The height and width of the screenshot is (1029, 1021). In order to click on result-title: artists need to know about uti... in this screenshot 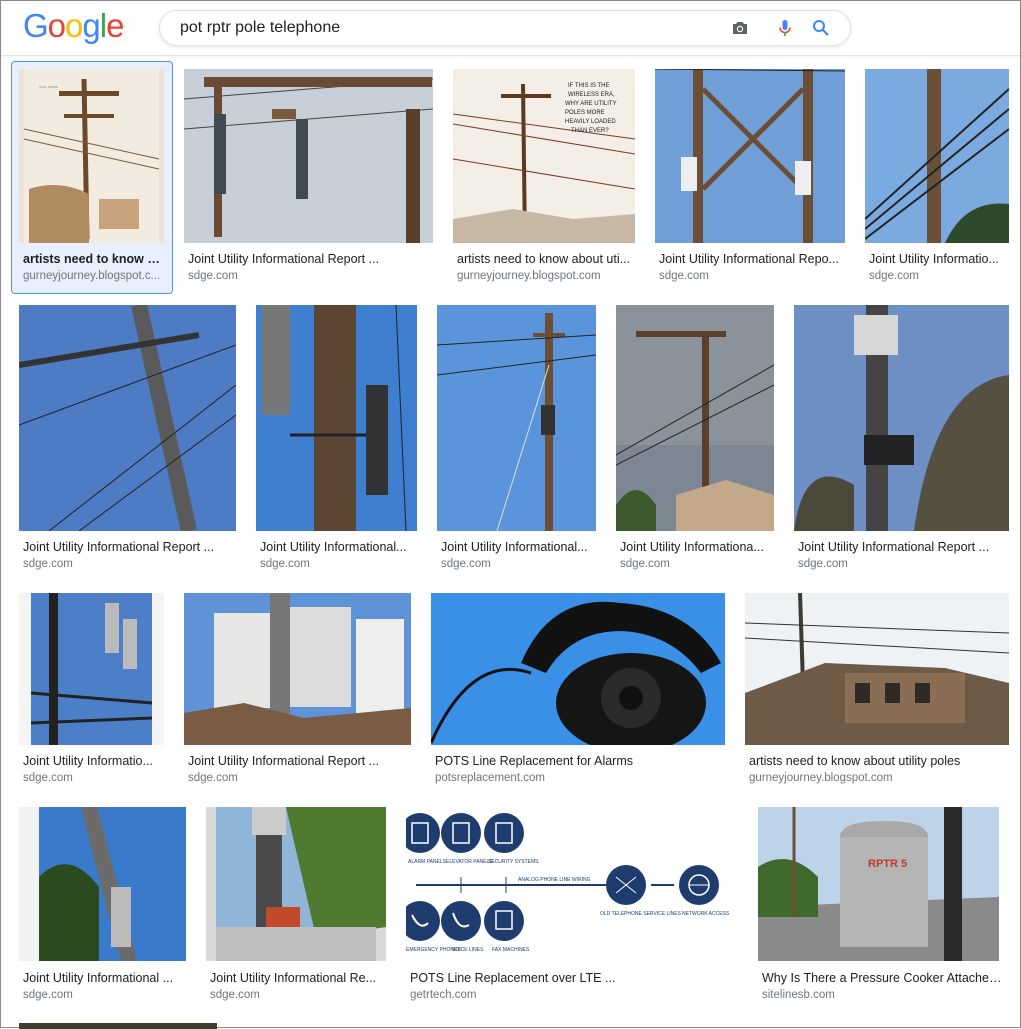, I will do `click(546, 259)`.